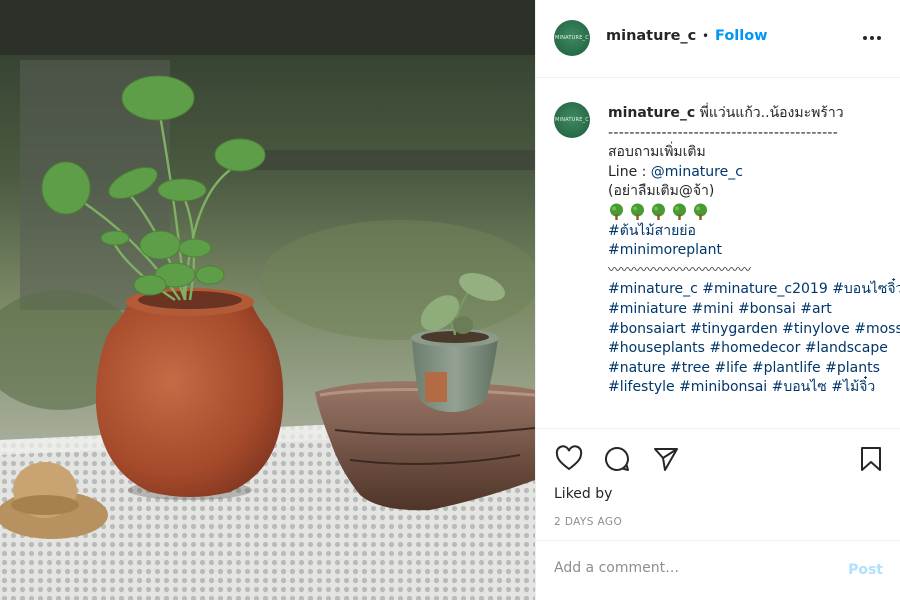 The height and width of the screenshot is (600, 900). What do you see at coordinates (680, 270) in the screenshot?
I see `caption-waves: 〰〰〰〰〰〰〰〰〰〰〰` at bounding box center [680, 270].